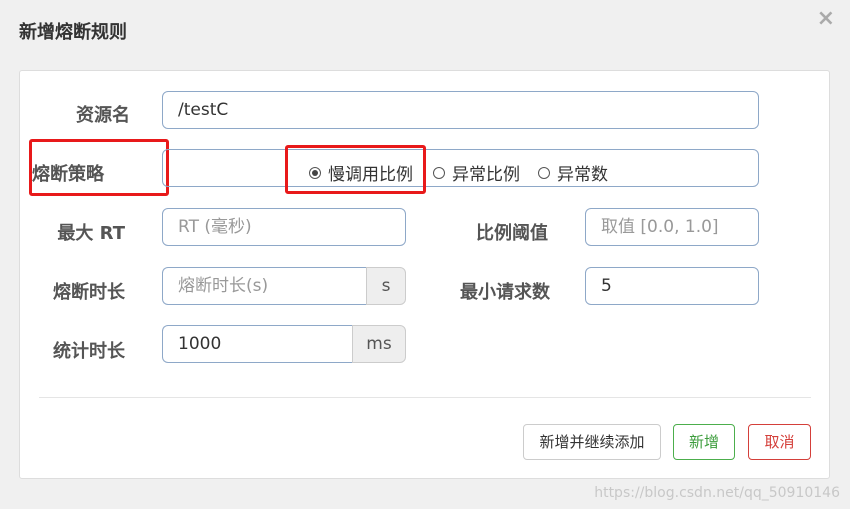 This screenshot has width=850, height=509. I want to click on min-requests-label: 最小请求数, so click(505, 292).